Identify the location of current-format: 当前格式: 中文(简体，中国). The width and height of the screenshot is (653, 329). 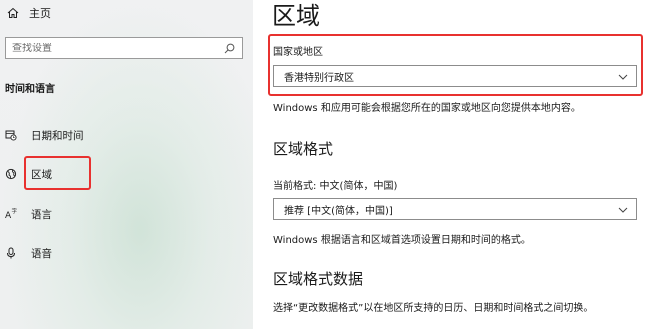
(335, 186).